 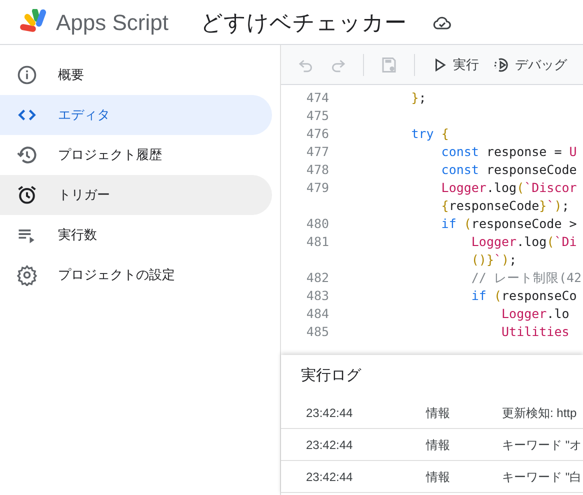 I want to click on line-number: 484, so click(x=317, y=314).